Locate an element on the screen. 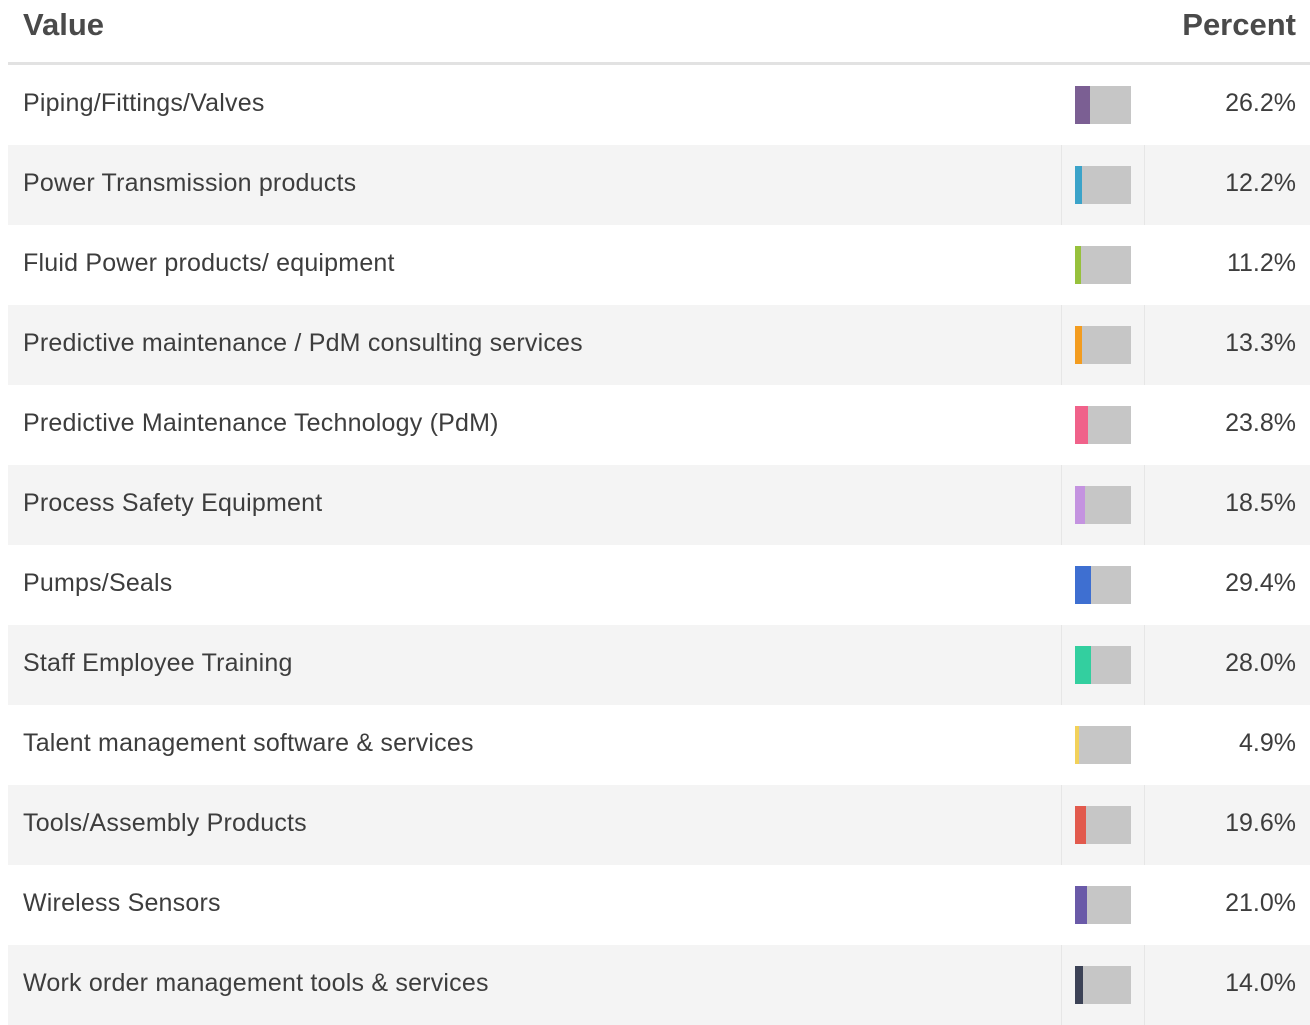  row-percent: 19.6% is located at coordinates (1260, 823).